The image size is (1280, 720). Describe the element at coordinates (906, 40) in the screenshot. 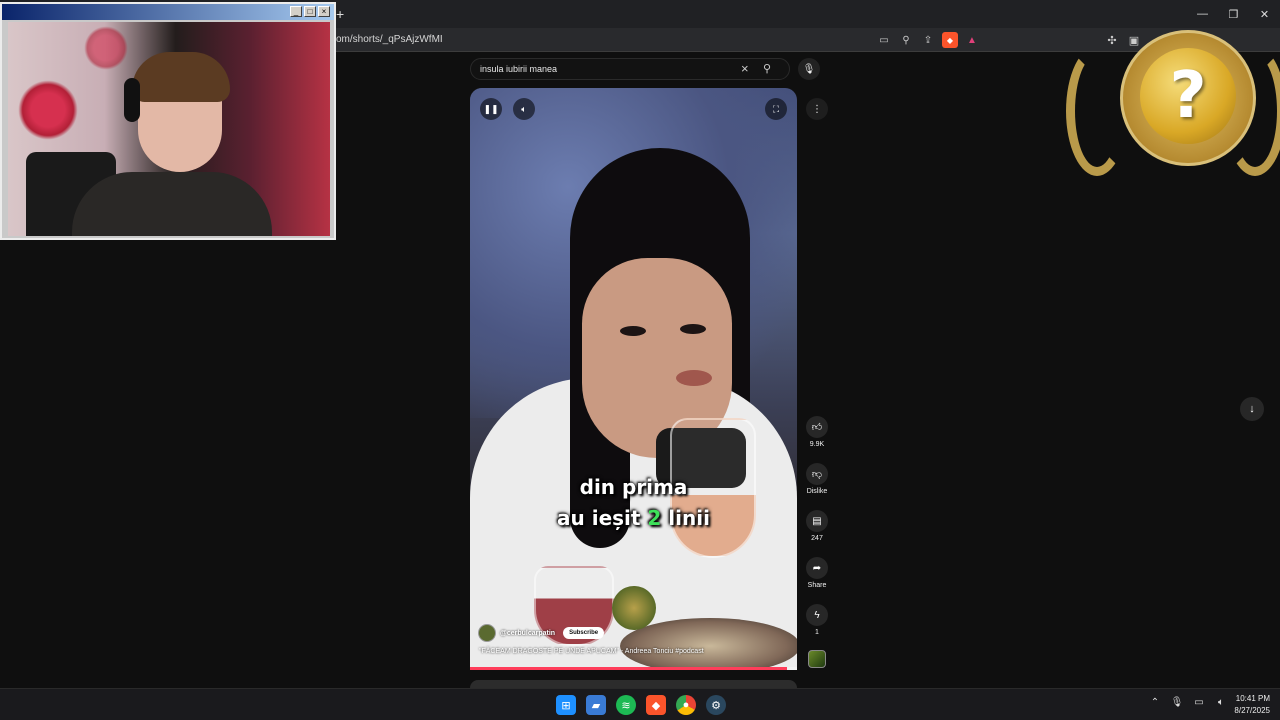

I see `zoom-icon: ⚲` at that location.